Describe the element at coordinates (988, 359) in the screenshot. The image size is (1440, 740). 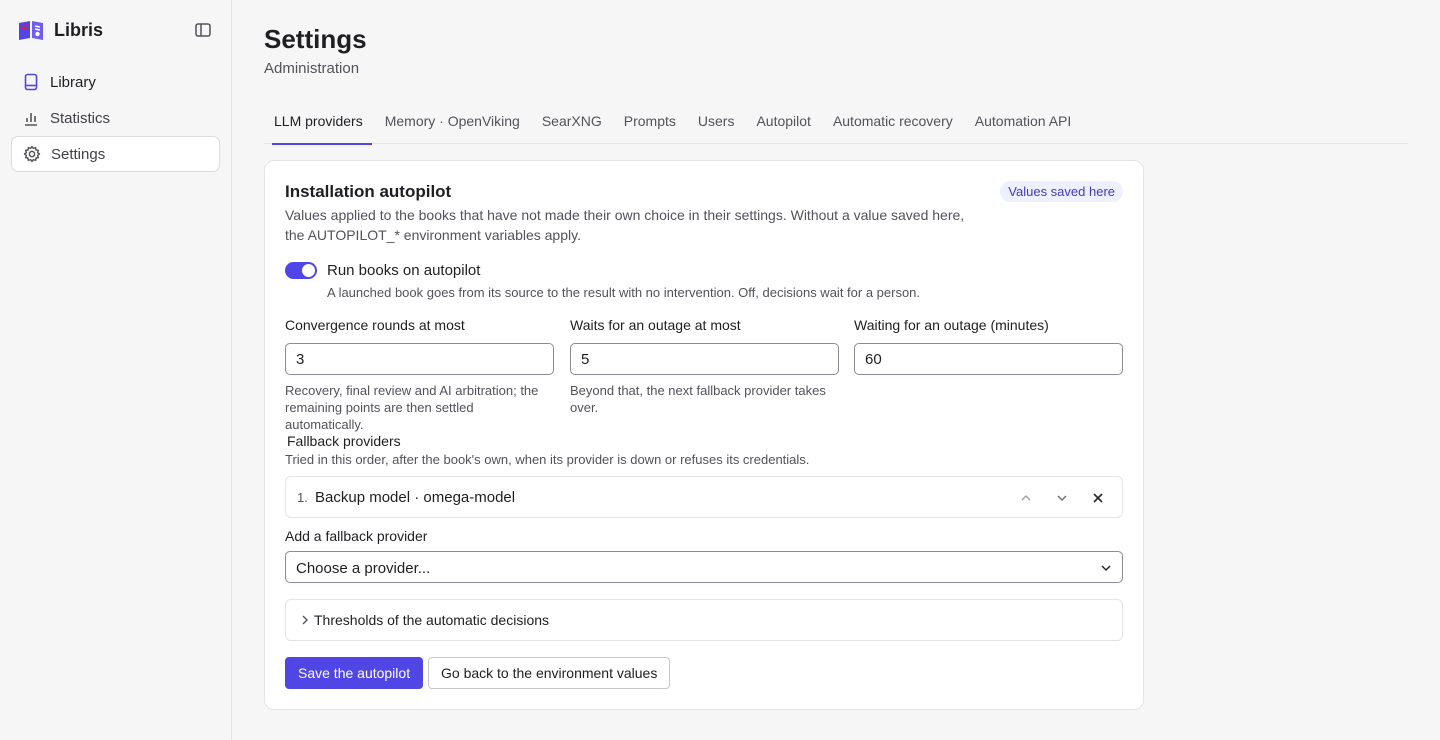
I see `outage-minutes-input` at that location.